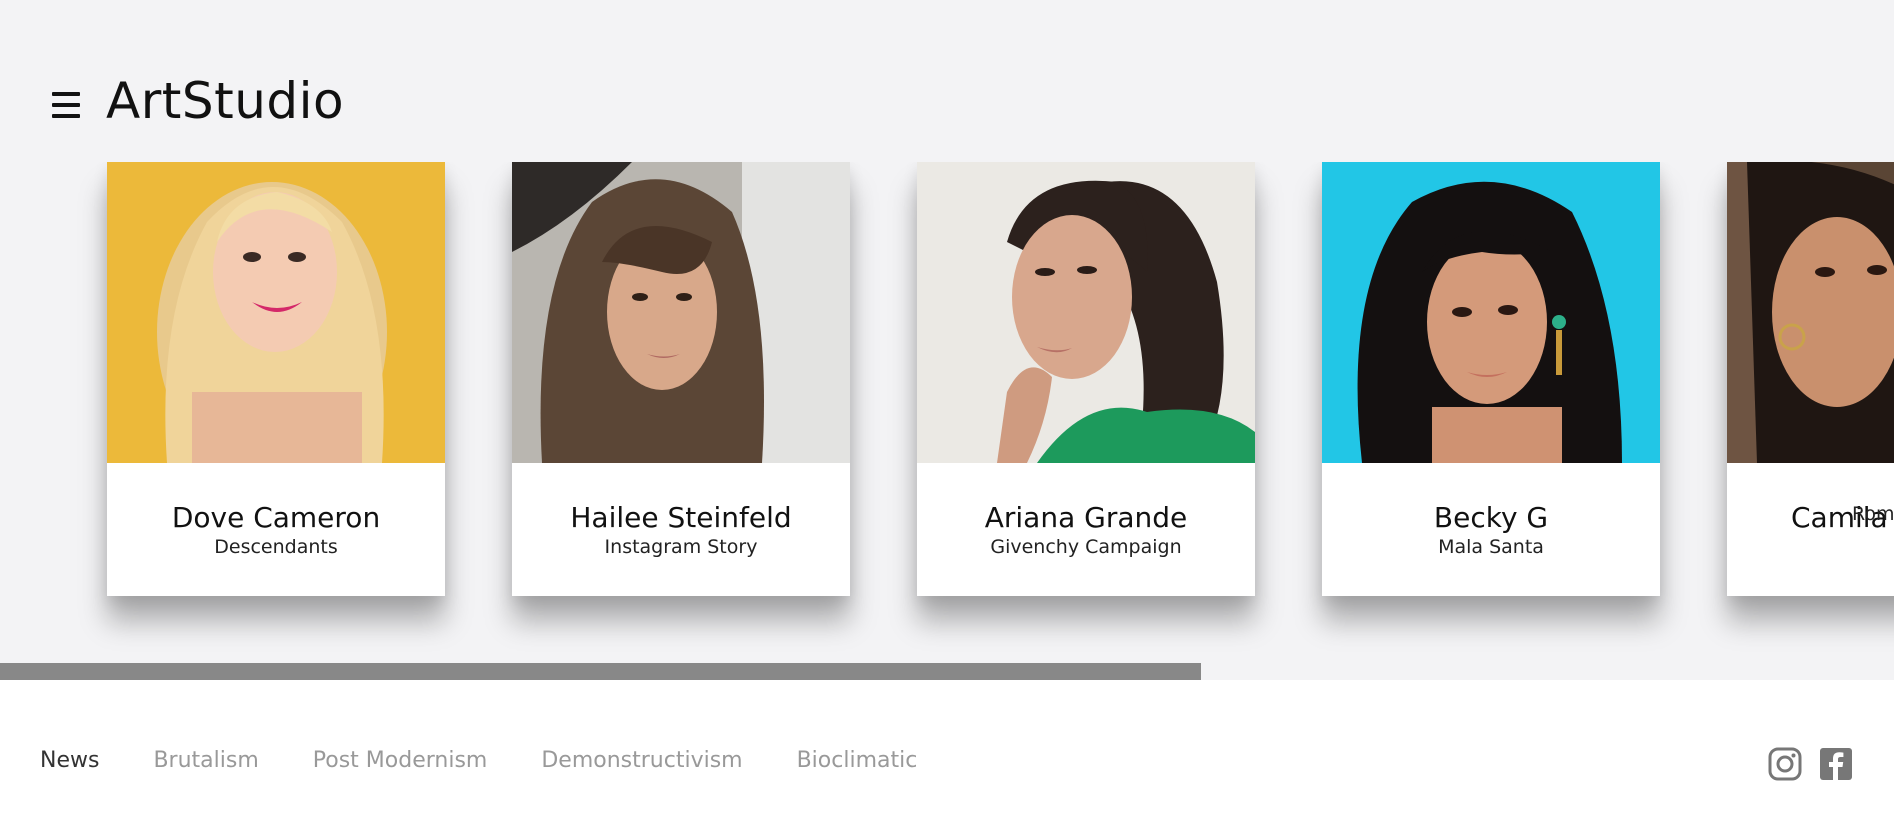 This screenshot has width=1894, height=831. What do you see at coordinates (1086, 517) in the screenshot?
I see `card-title: Ariana Grande` at bounding box center [1086, 517].